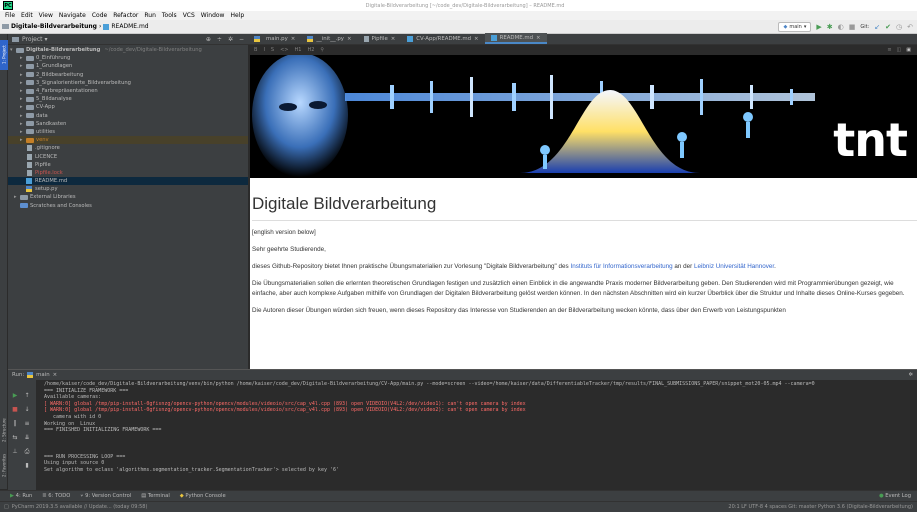 The image size is (917, 512). Describe the element at coordinates (329, 38) in the screenshot. I see `tab-init-py: __init__.py ×` at that location.